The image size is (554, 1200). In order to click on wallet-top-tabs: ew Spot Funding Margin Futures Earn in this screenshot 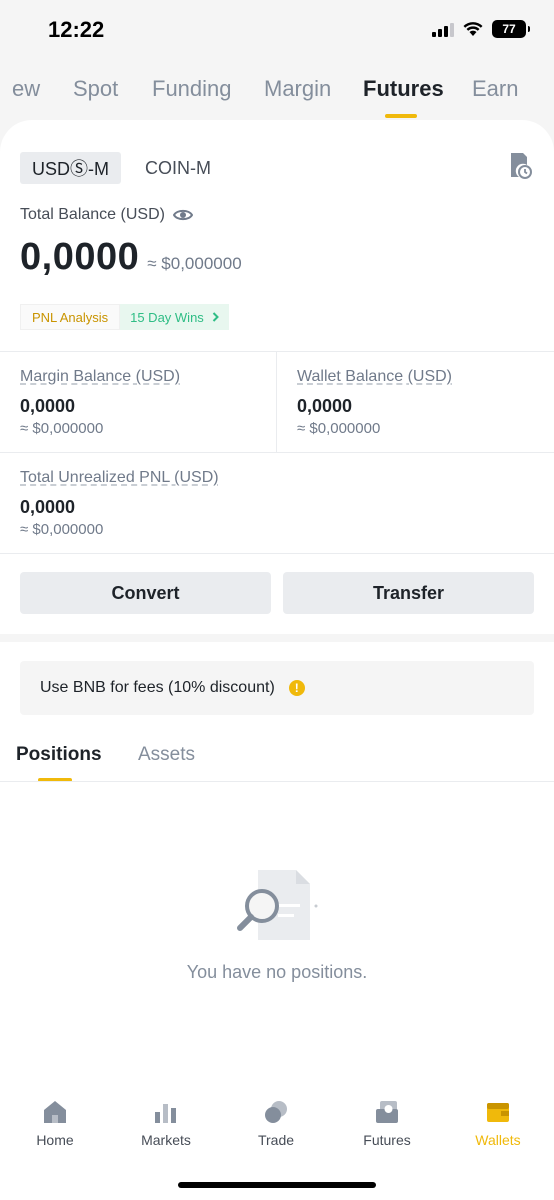, I will do `click(277, 96)`.